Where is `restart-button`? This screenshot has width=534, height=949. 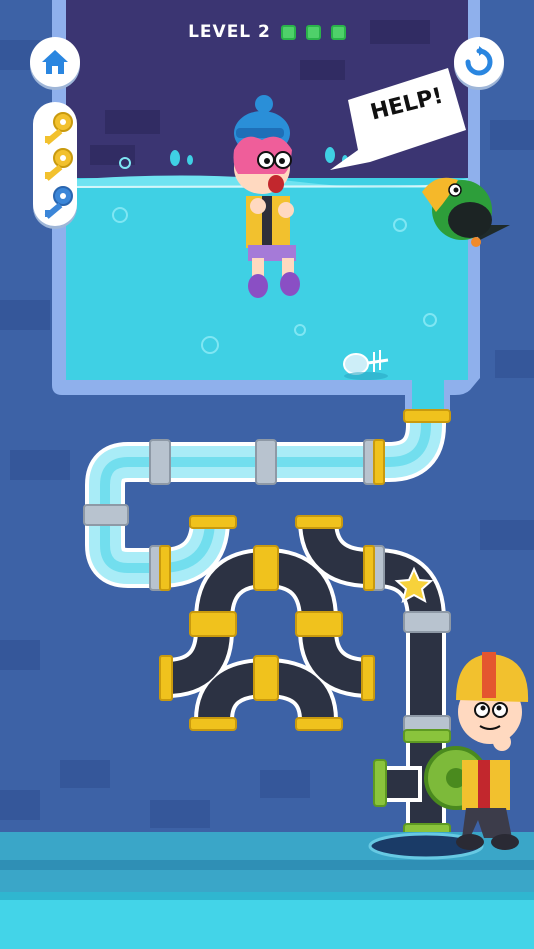 restart-button is located at coordinates (479, 62).